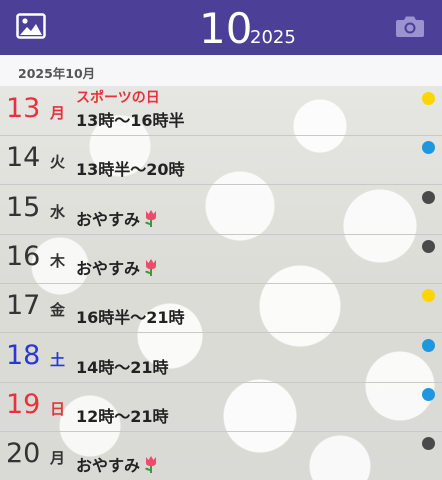 The width and height of the screenshot is (442, 480). What do you see at coordinates (58, 211) in the screenshot?
I see `weekday-label: 水` at bounding box center [58, 211].